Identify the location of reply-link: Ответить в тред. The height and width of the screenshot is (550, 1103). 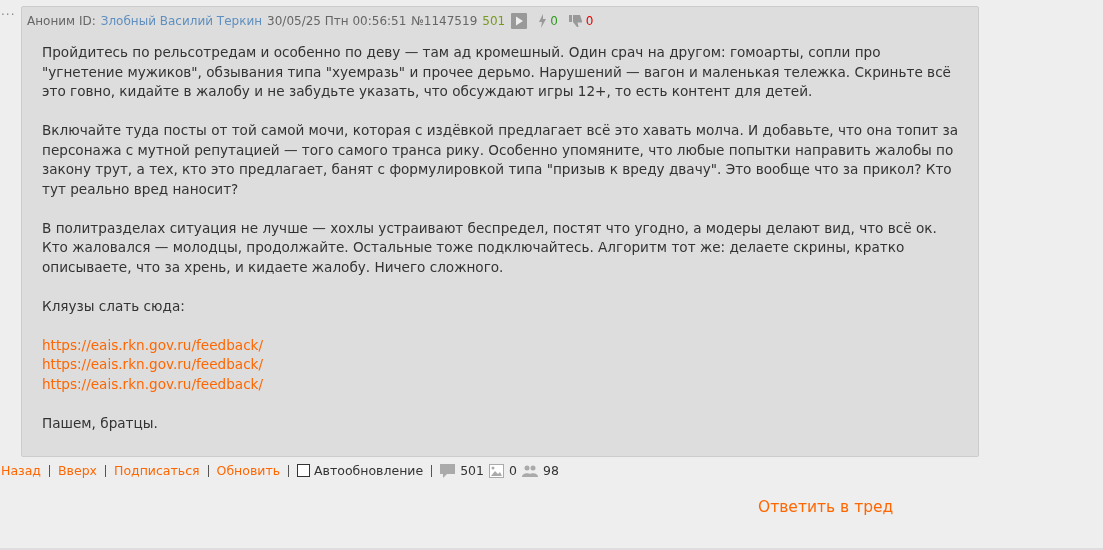
(826, 507).